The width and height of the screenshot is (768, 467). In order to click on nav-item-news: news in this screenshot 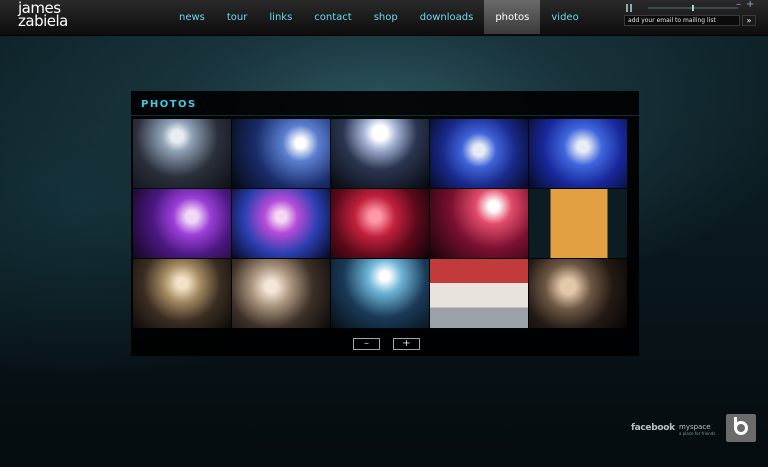, I will do `click(192, 17)`.